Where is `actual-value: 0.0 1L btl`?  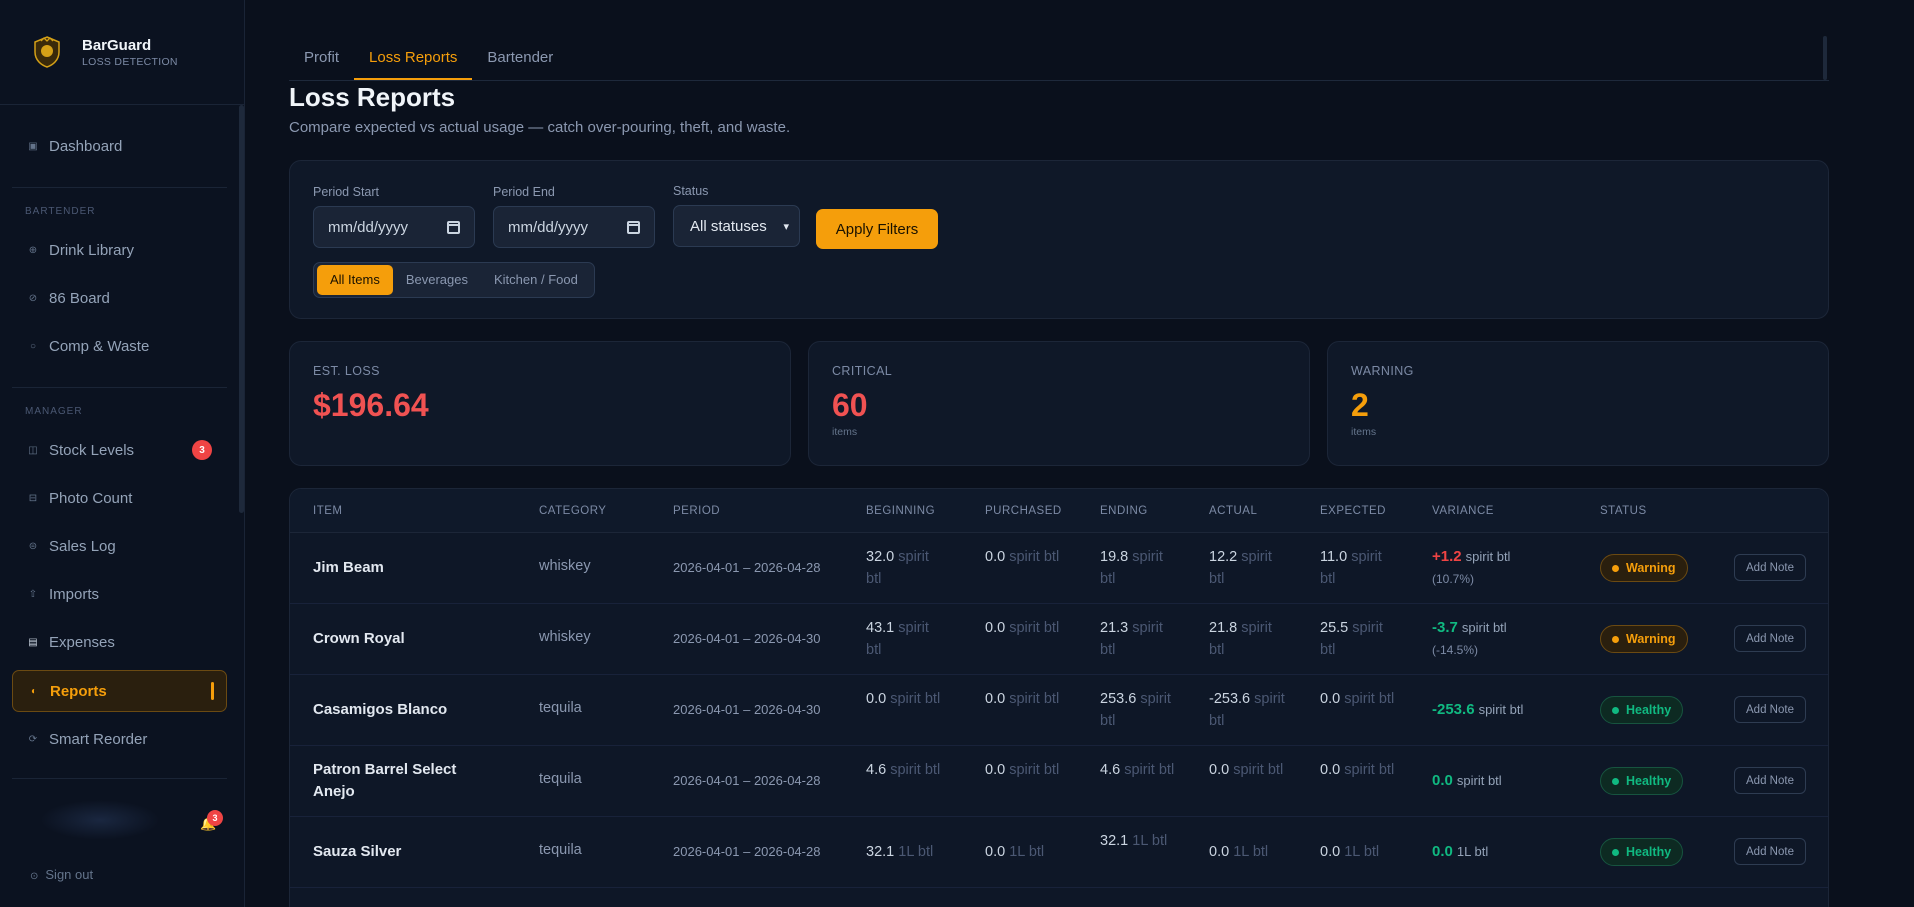 actual-value: 0.0 1L btl is located at coordinates (1239, 852).